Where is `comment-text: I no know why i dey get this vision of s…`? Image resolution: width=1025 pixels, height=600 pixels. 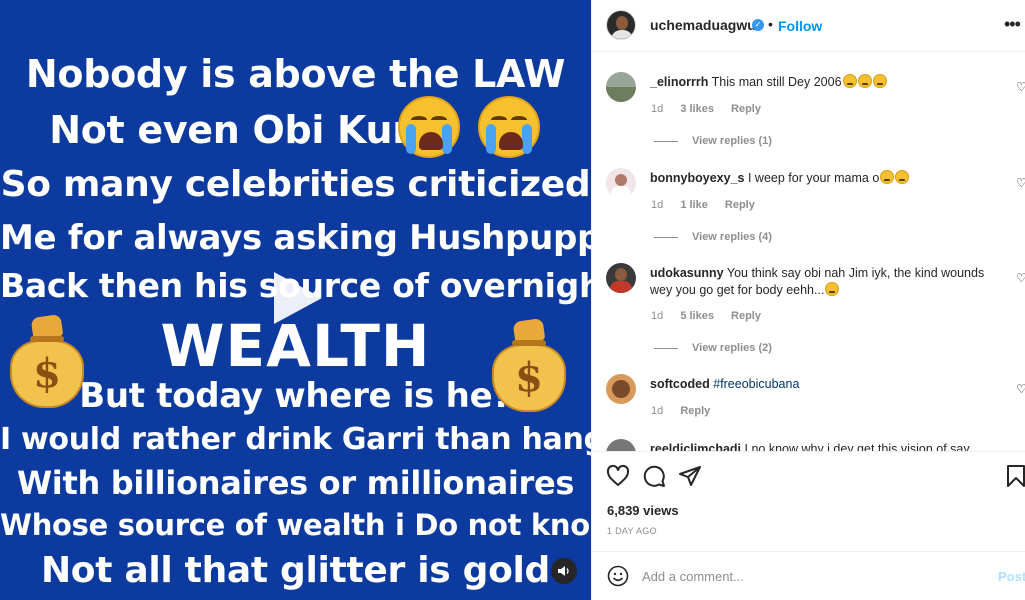
comment-text: I no know why i dey get this vision of s… is located at coordinates (857, 446).